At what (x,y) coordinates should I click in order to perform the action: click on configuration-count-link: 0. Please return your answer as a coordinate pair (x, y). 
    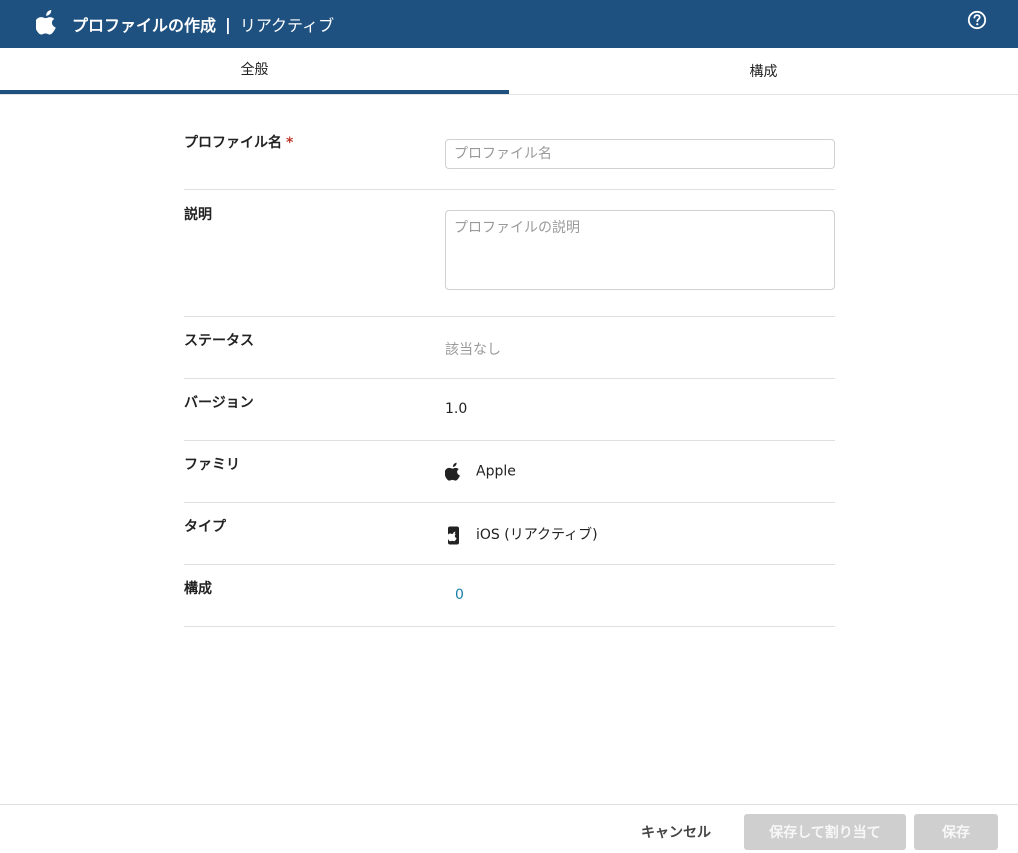
    Looking at the image, I should click on (459, 595).